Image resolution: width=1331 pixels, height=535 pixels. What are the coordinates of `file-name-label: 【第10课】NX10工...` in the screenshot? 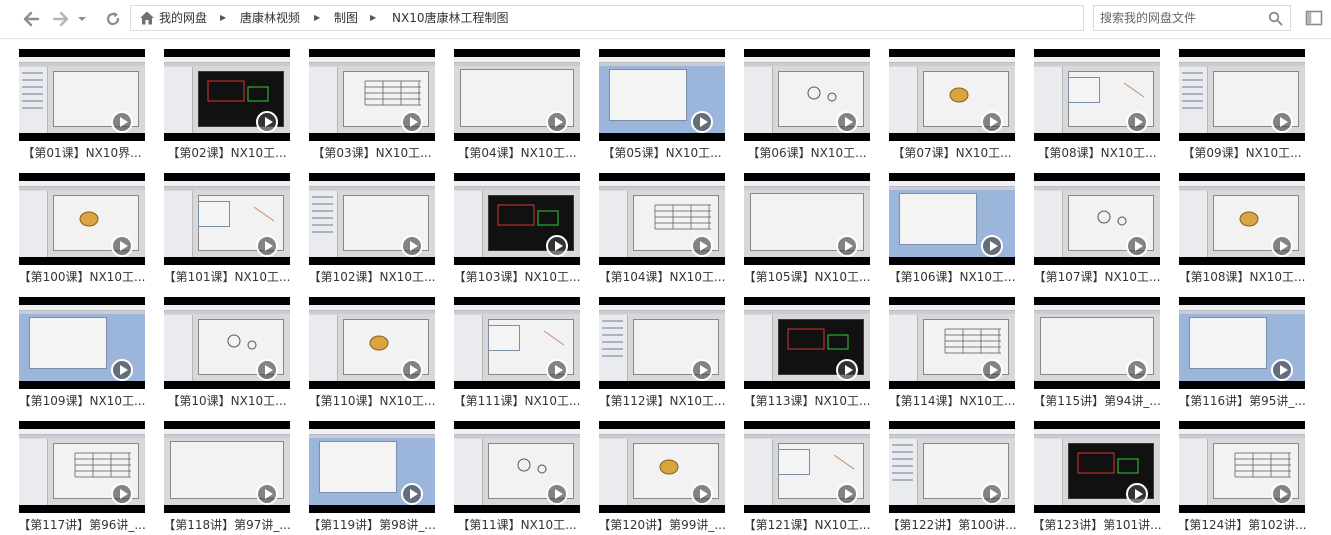 It's located at (227, 400).